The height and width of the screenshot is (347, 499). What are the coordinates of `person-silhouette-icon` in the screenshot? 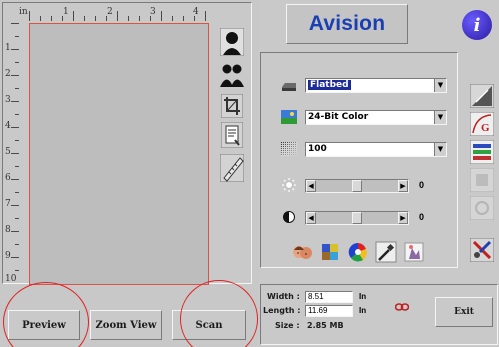 It's located at (232, 42).